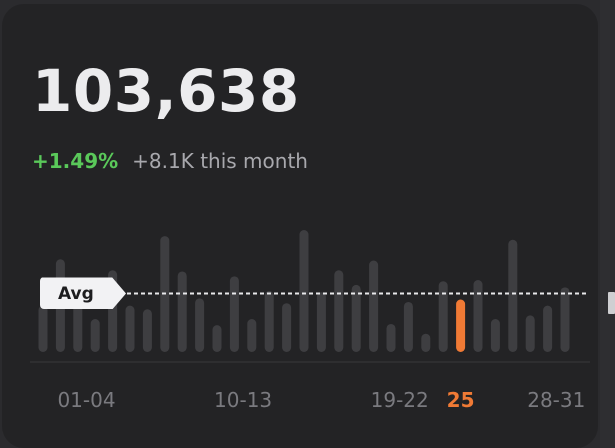 This screenshot has height=448, width=615. What do you see at coordinates (461, 325) in the screenshot?
I see `chart-bar-highlight` at bounding box center [461, 325].